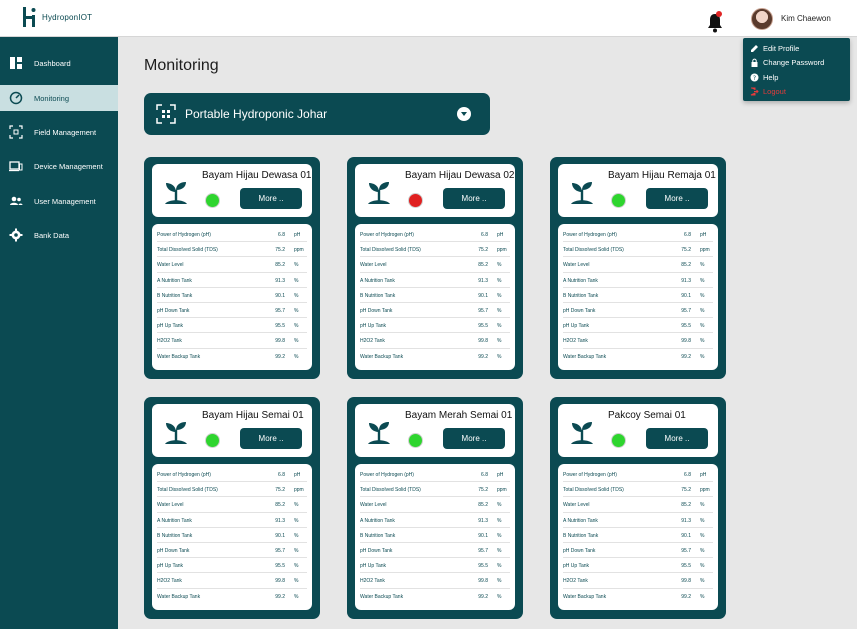 Image resolution: width=857 pixels, height=629 pixels. Describe the element at coordinates (638, 190) in the screenshot. I see `card-header: Bayam Hijau Remaja 01 More ..` at that location.